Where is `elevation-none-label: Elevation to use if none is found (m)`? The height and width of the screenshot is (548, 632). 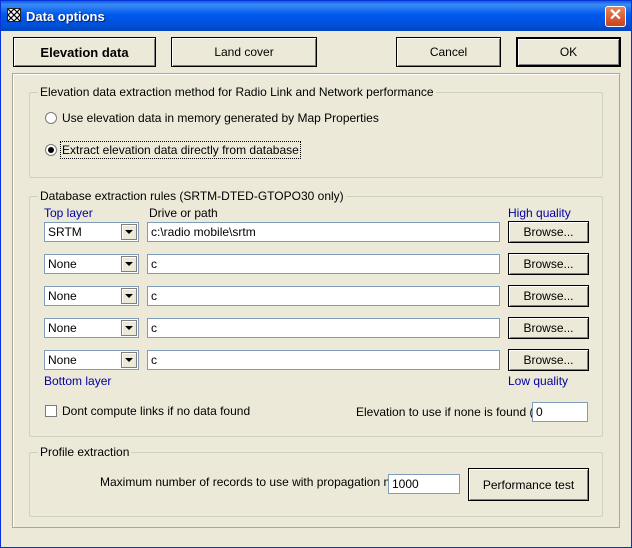 elevation-none-label: Elevation to use if none is found (m) is located at coordinates (452, 412).